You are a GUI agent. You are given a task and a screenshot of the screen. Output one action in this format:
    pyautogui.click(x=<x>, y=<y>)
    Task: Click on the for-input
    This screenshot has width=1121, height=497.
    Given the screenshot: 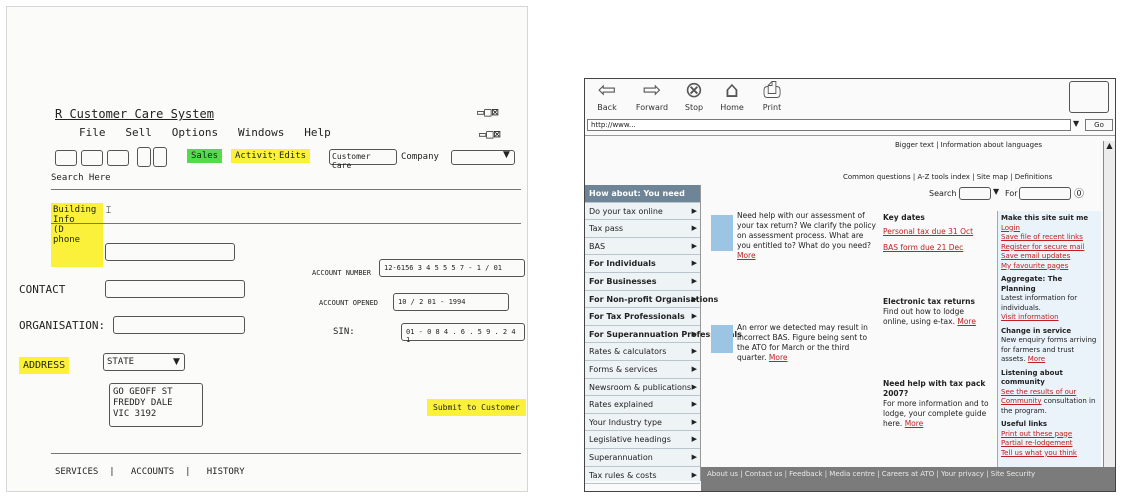 What is the action you would take?
    pyautogui.click(x=1045, y=193)
    